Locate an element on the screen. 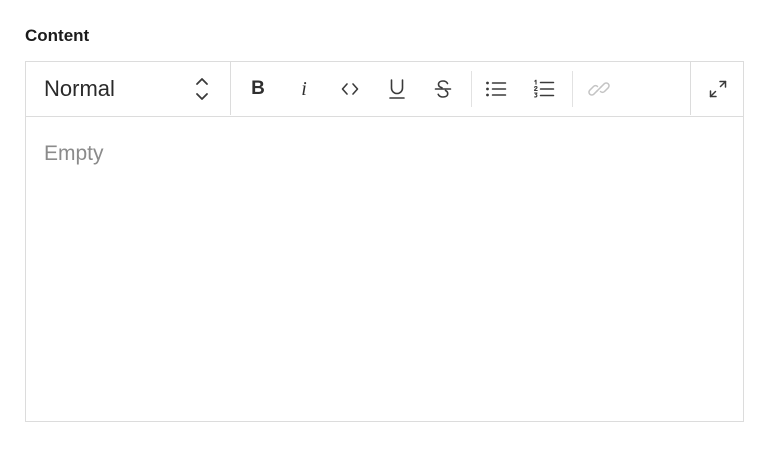  underline-icon is located at coordinates (397, 89).